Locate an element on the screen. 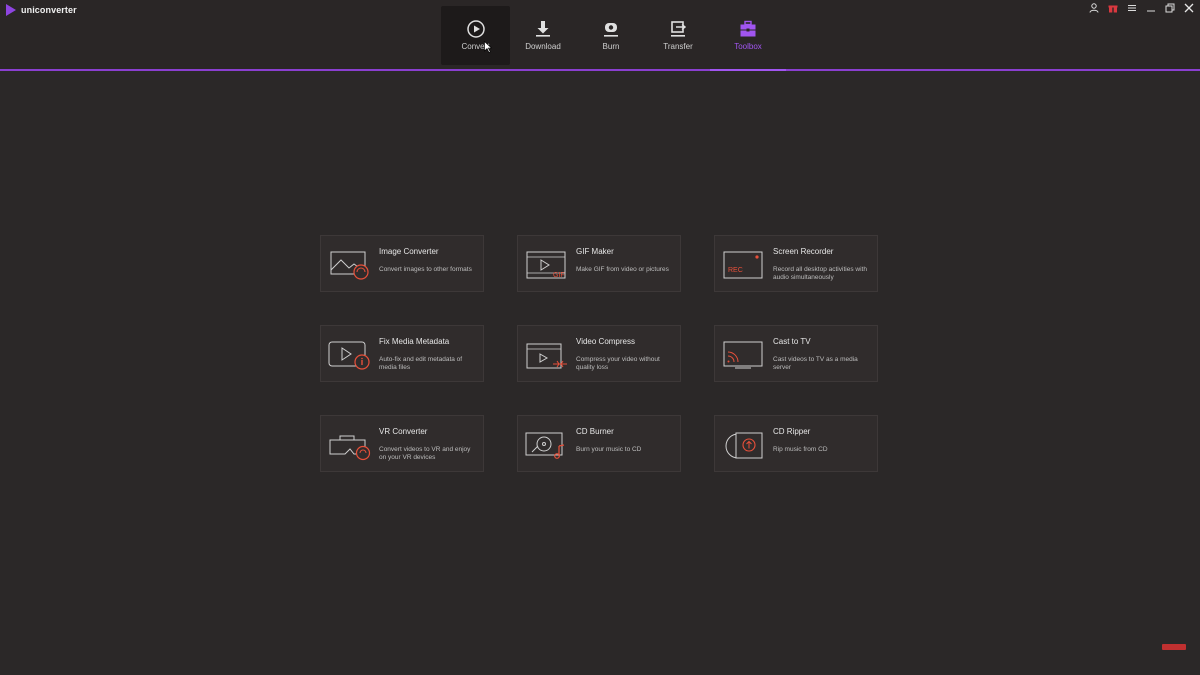 The image size is (1200, 675). tool-title: CD Ripper is located at coordinates (792, 431).